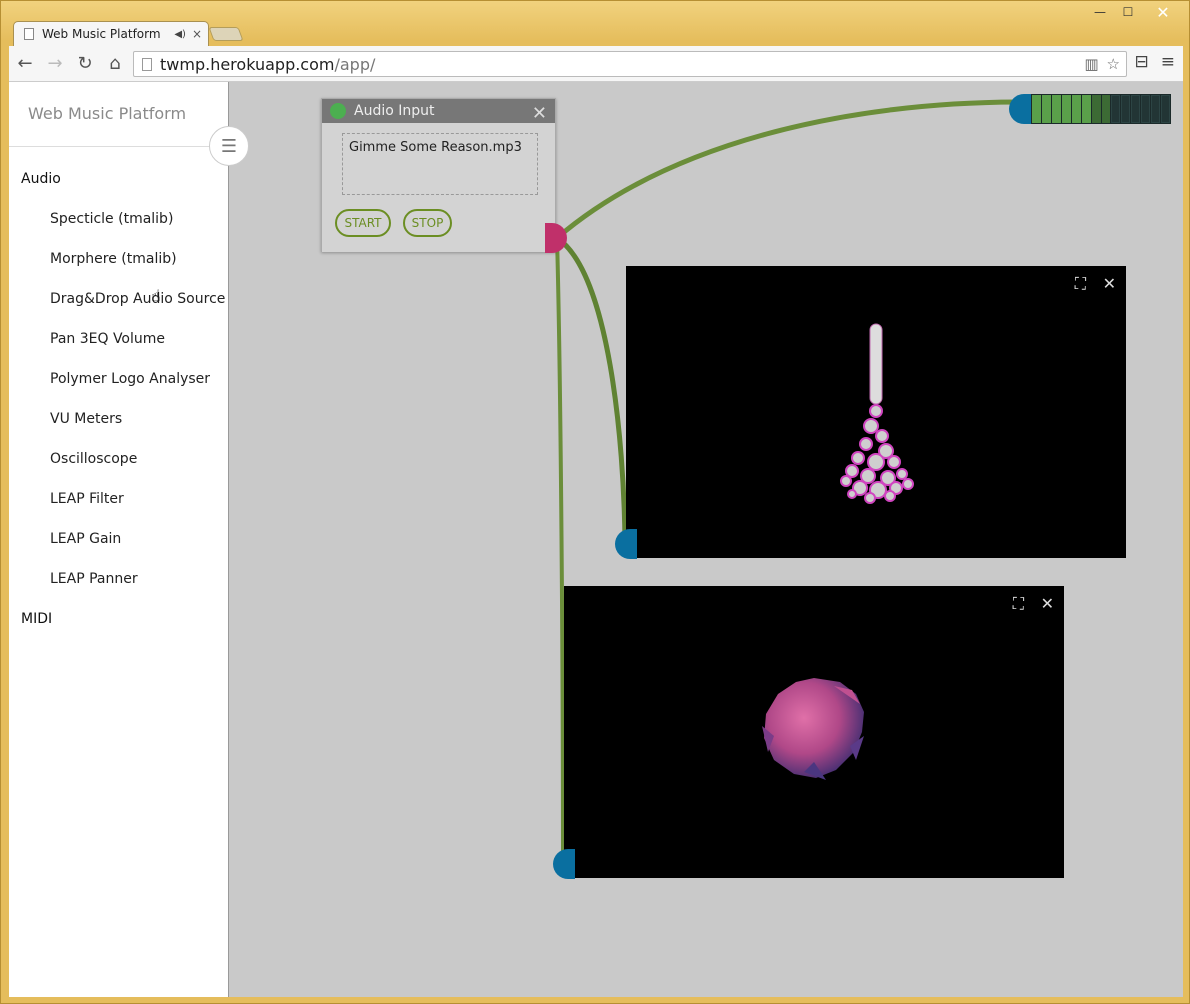  I want to click on reload-icon: ↻, so click(85, 64).